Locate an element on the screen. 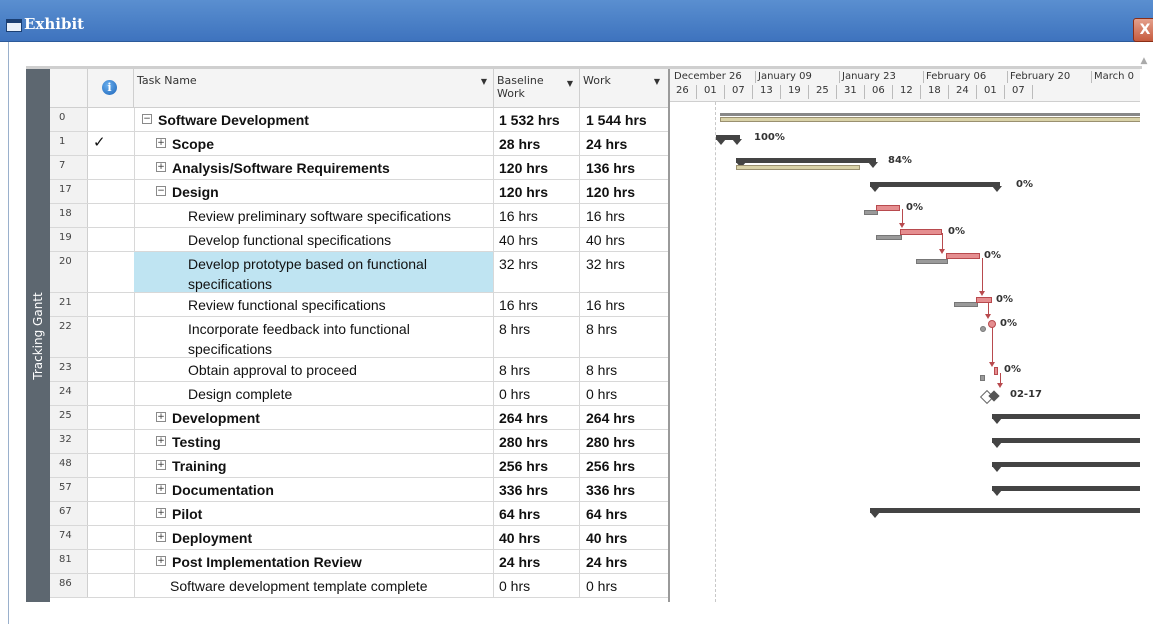 This screenshot has height=624, width=1153. baseline-work-cell: 120 hrs is located at coordinates (537, 167).